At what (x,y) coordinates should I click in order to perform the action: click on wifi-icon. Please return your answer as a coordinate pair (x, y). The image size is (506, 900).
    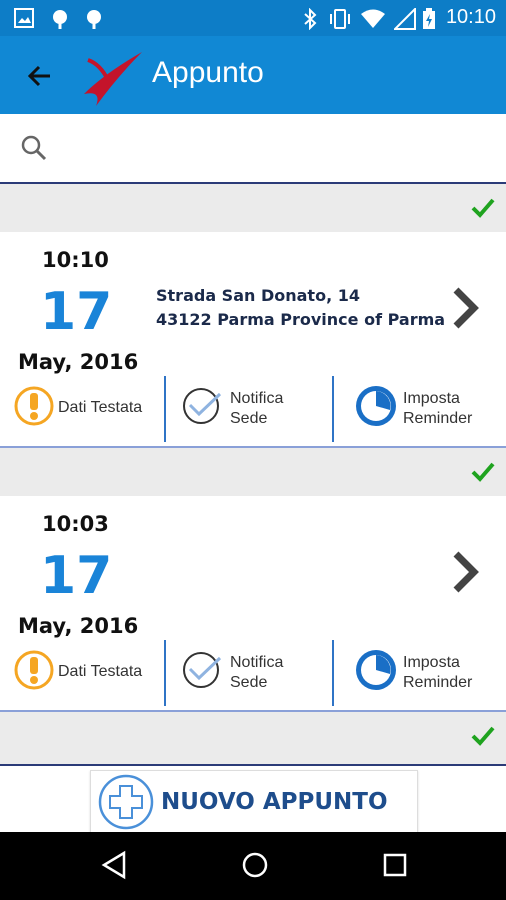
    Looking at the image, I should click on (373, 18).